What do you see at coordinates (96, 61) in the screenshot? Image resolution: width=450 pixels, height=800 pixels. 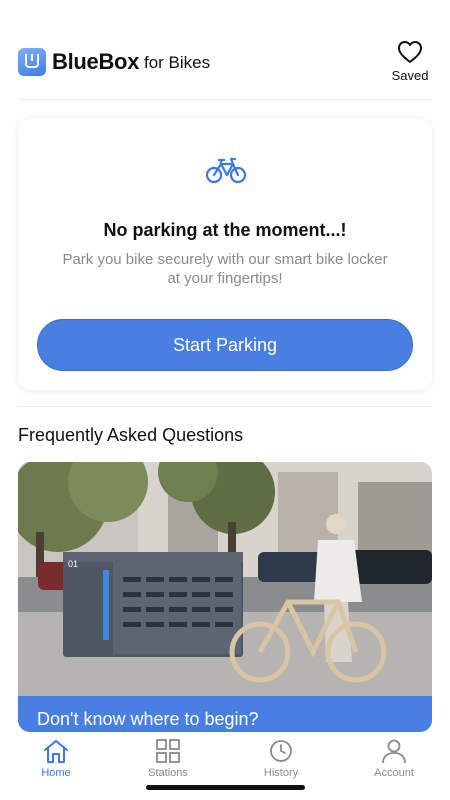 I see `brand-name: BlueBox` at bounding box center [96, 61].